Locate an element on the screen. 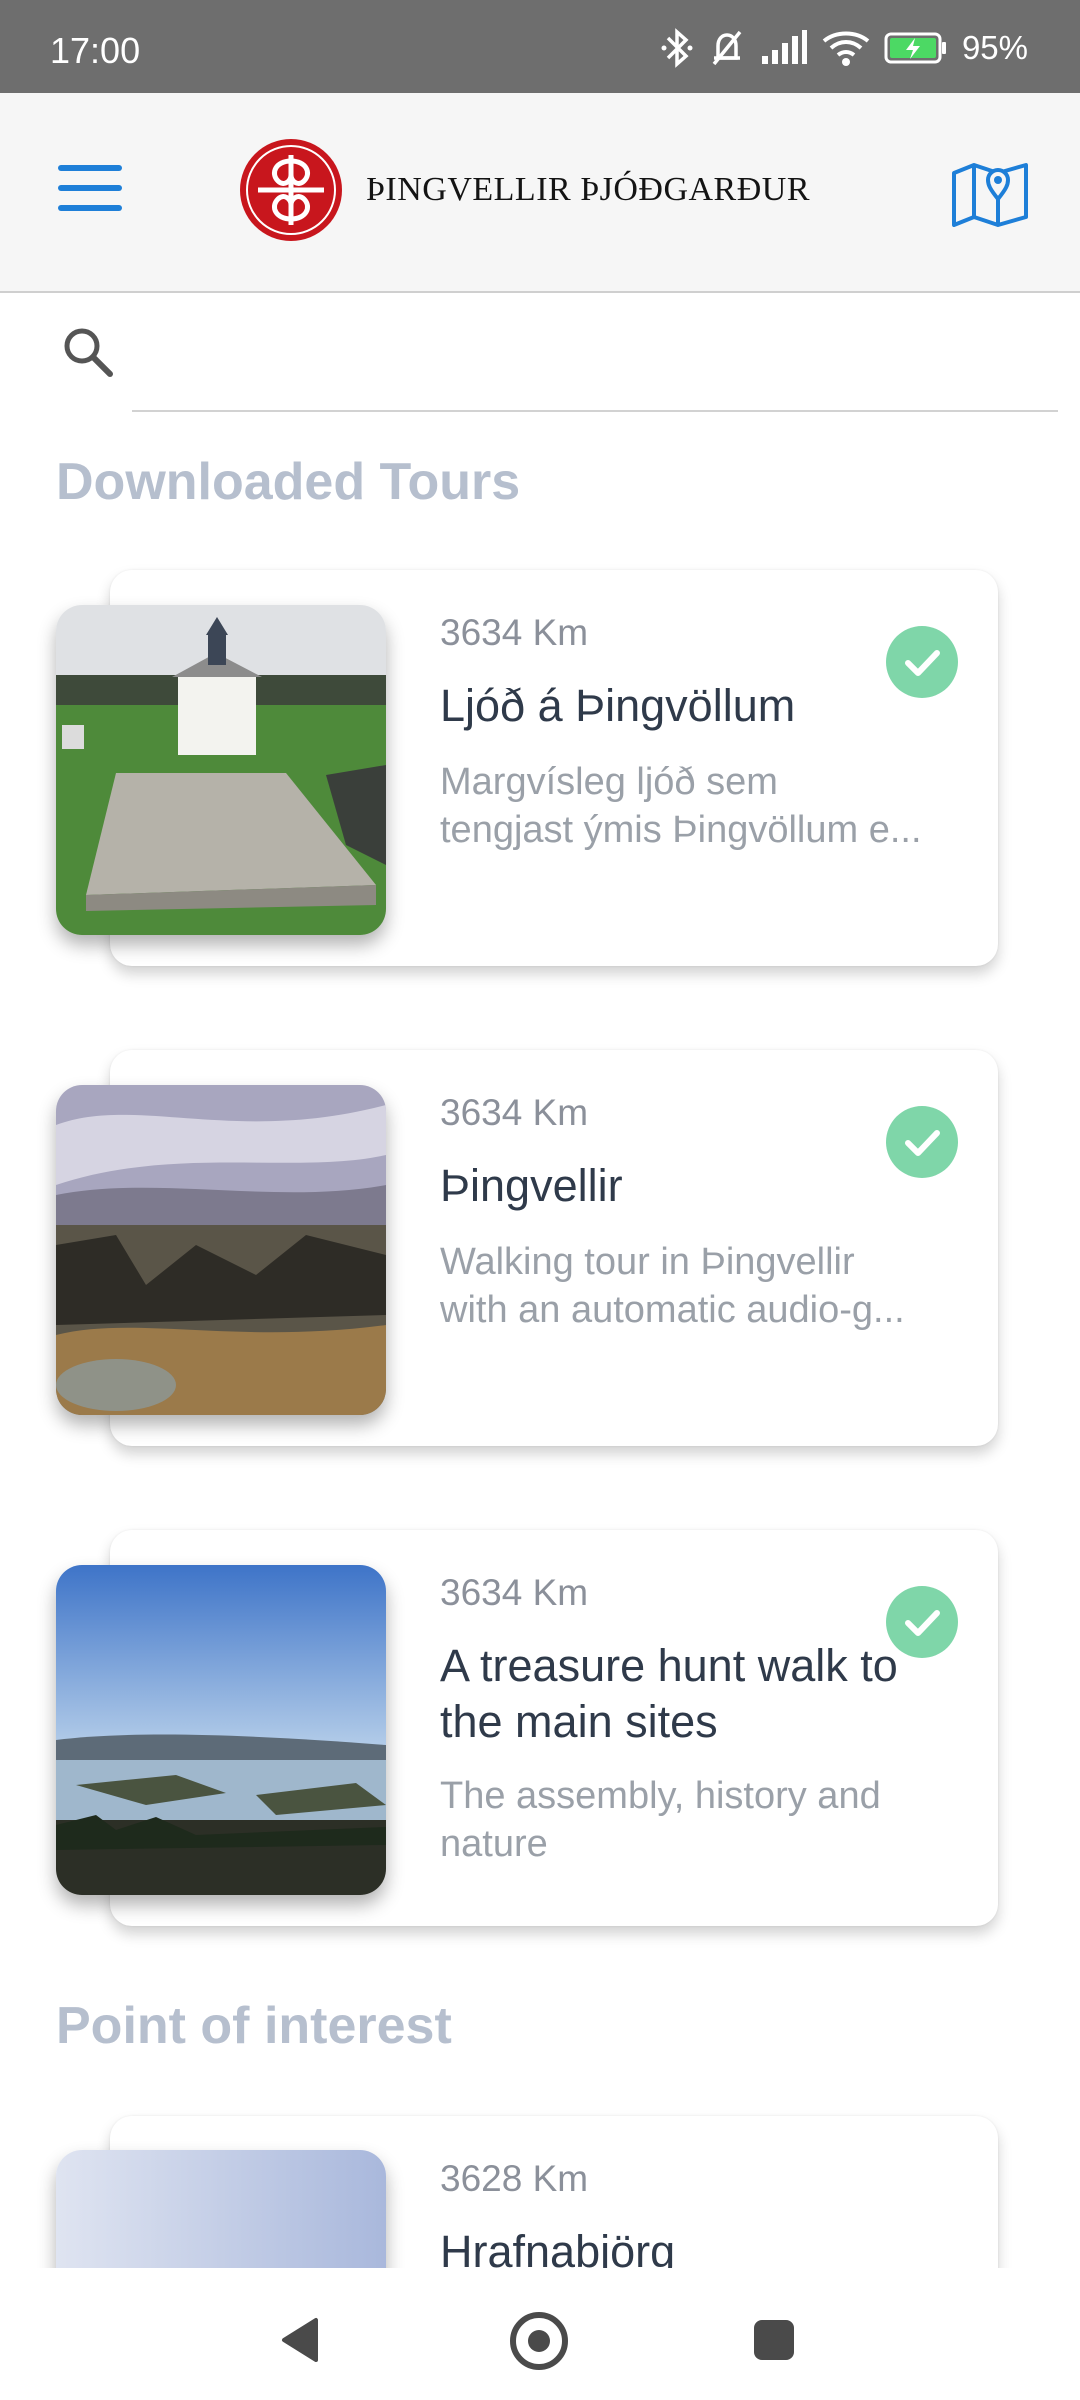  park-logo-icon is located at coordinates (291, 190).